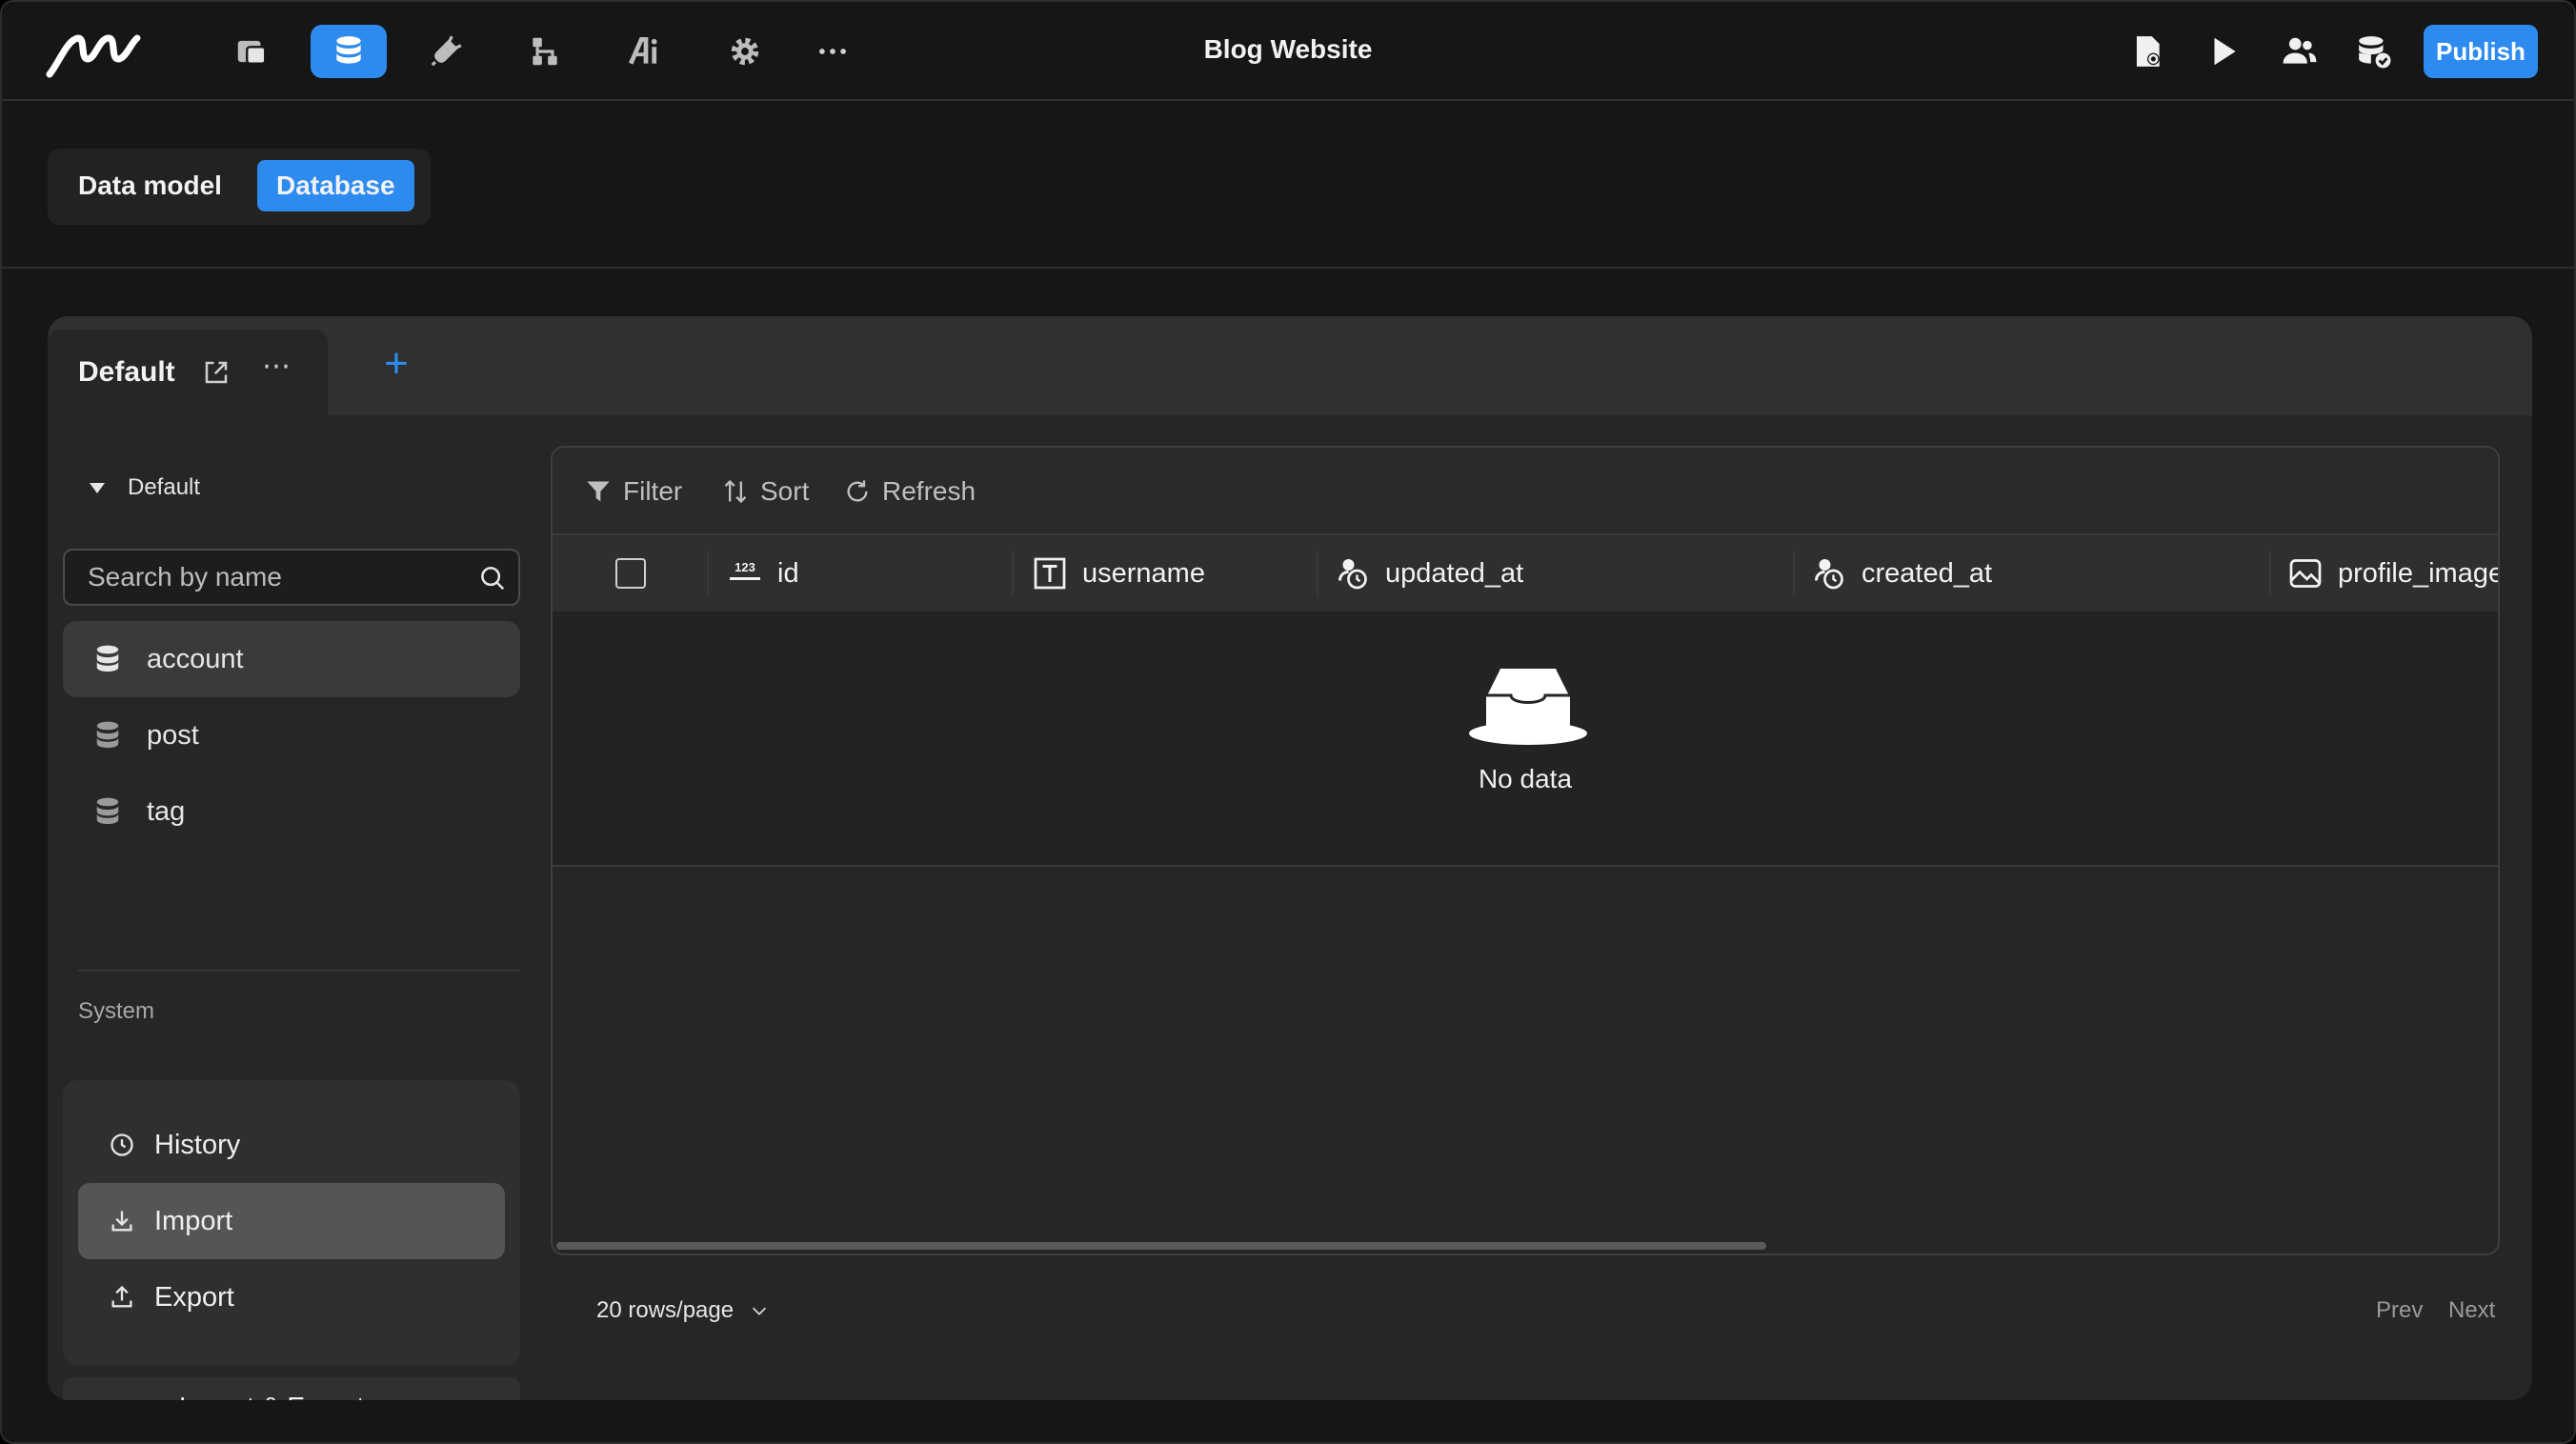 The height and width of the screenshot is (1444, 2576). What do you see at coordinates (98, 487) in the screenshot?
I see `caret-down-icon` at bounding box center [98, 487].